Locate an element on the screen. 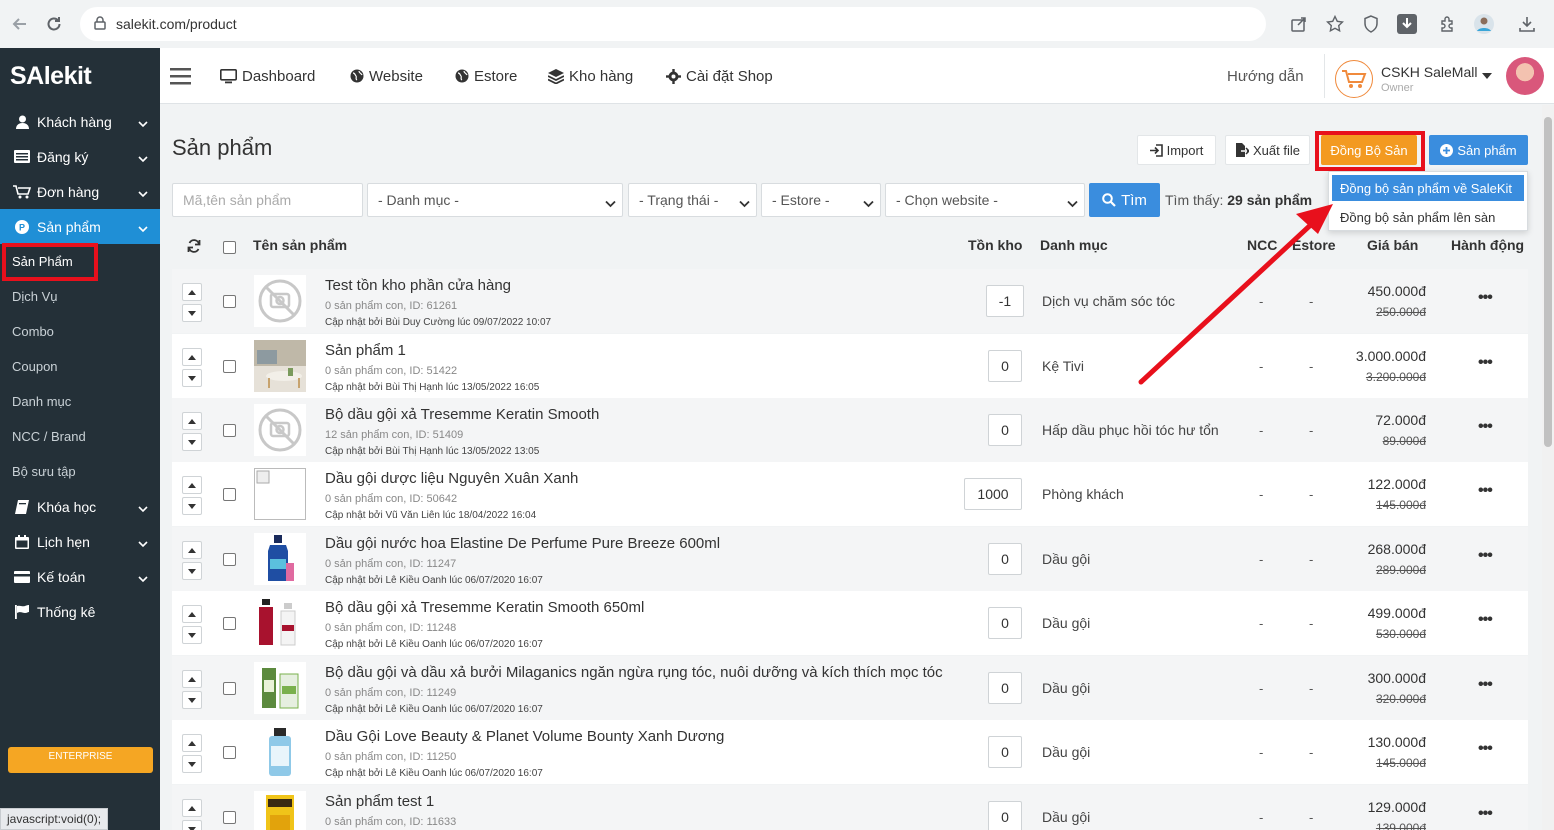 This screenshot has width=1554, height=830. address-bar: salekit.com/product is located at coordinates (673, 24).